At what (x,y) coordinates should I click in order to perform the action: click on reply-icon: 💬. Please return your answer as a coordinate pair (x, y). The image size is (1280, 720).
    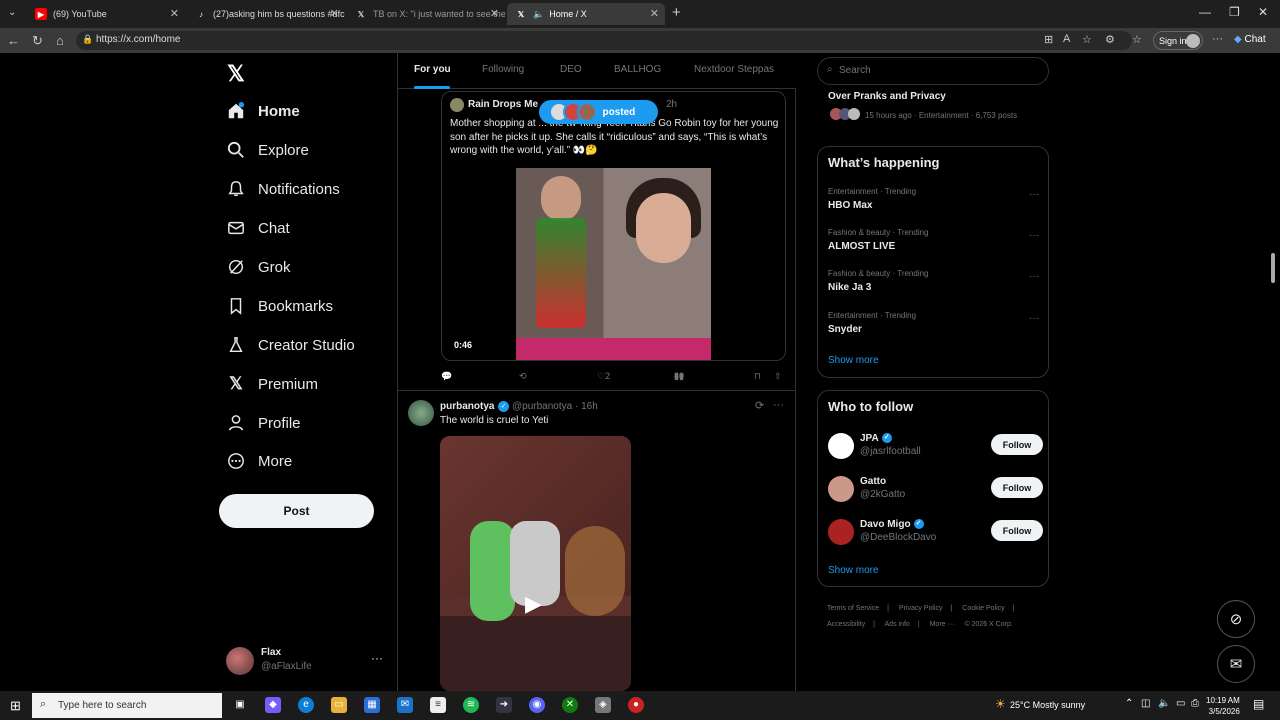
    Looking at the image, I should click on (446, 376).